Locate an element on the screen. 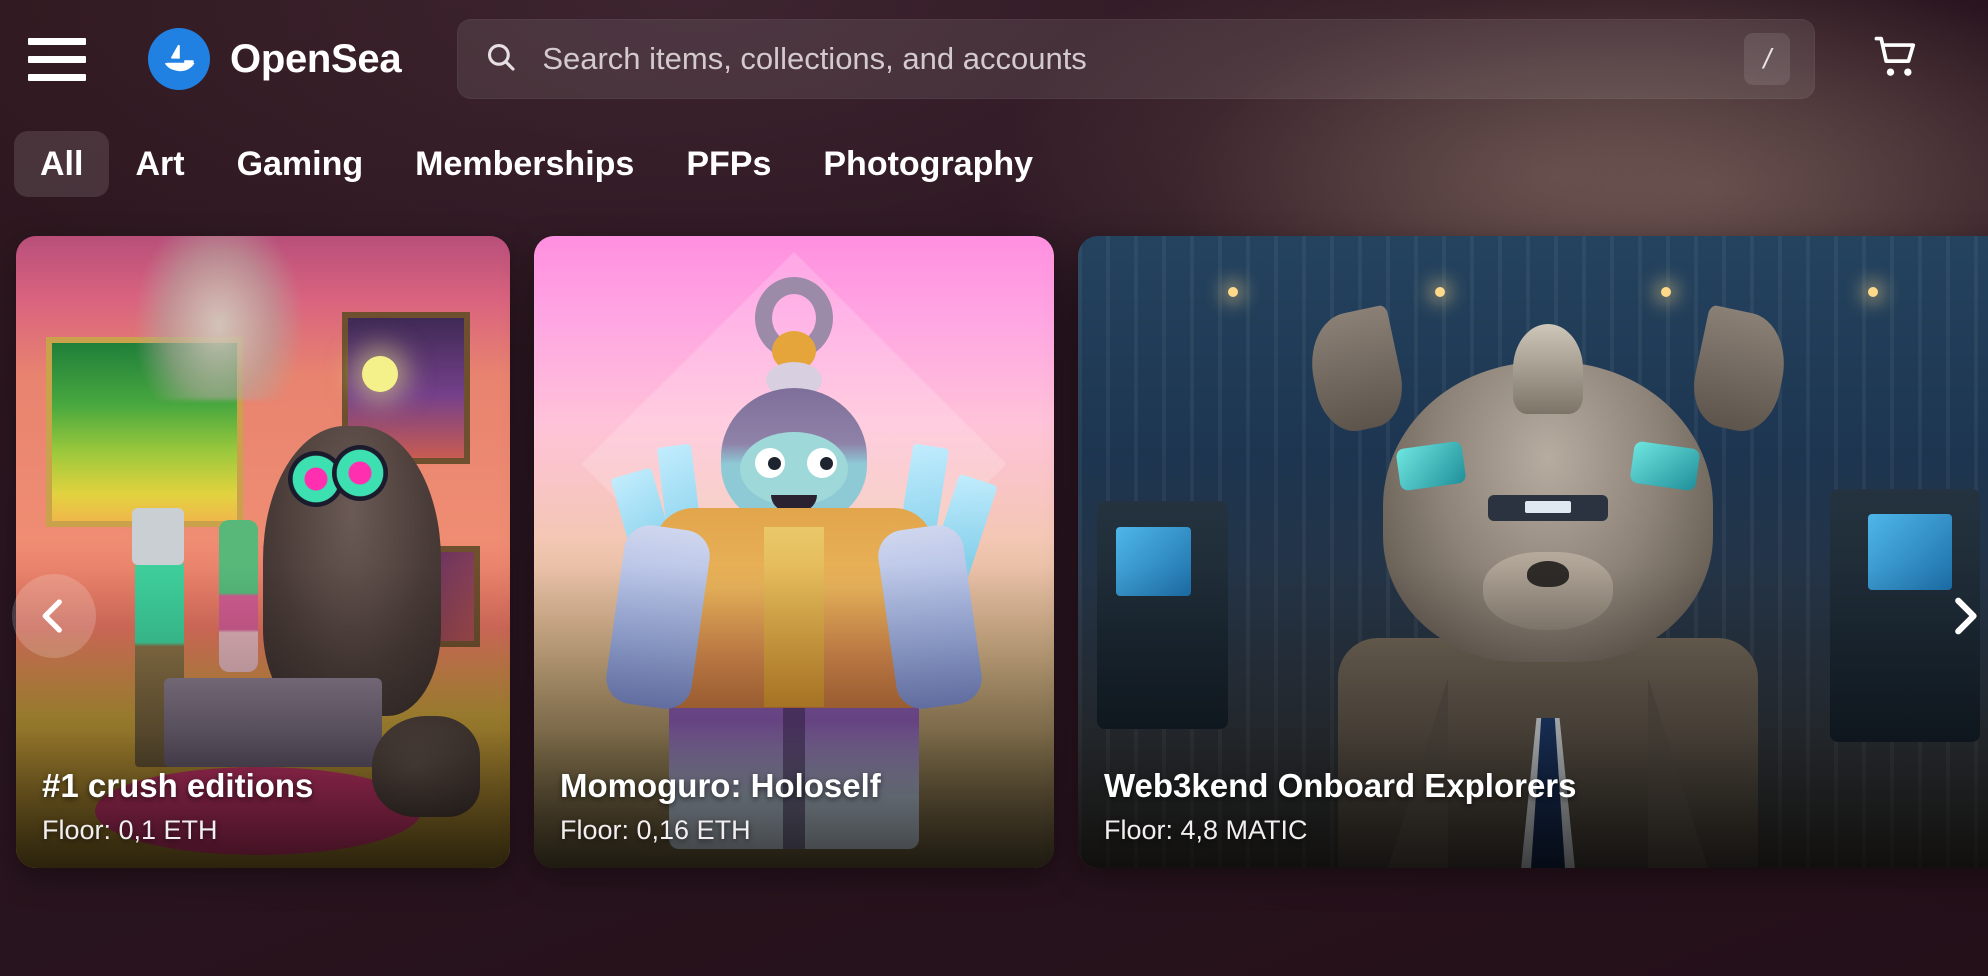 This screenshot has height=976, width=1988. tab-art: Art is located at coordinates (159, 164).